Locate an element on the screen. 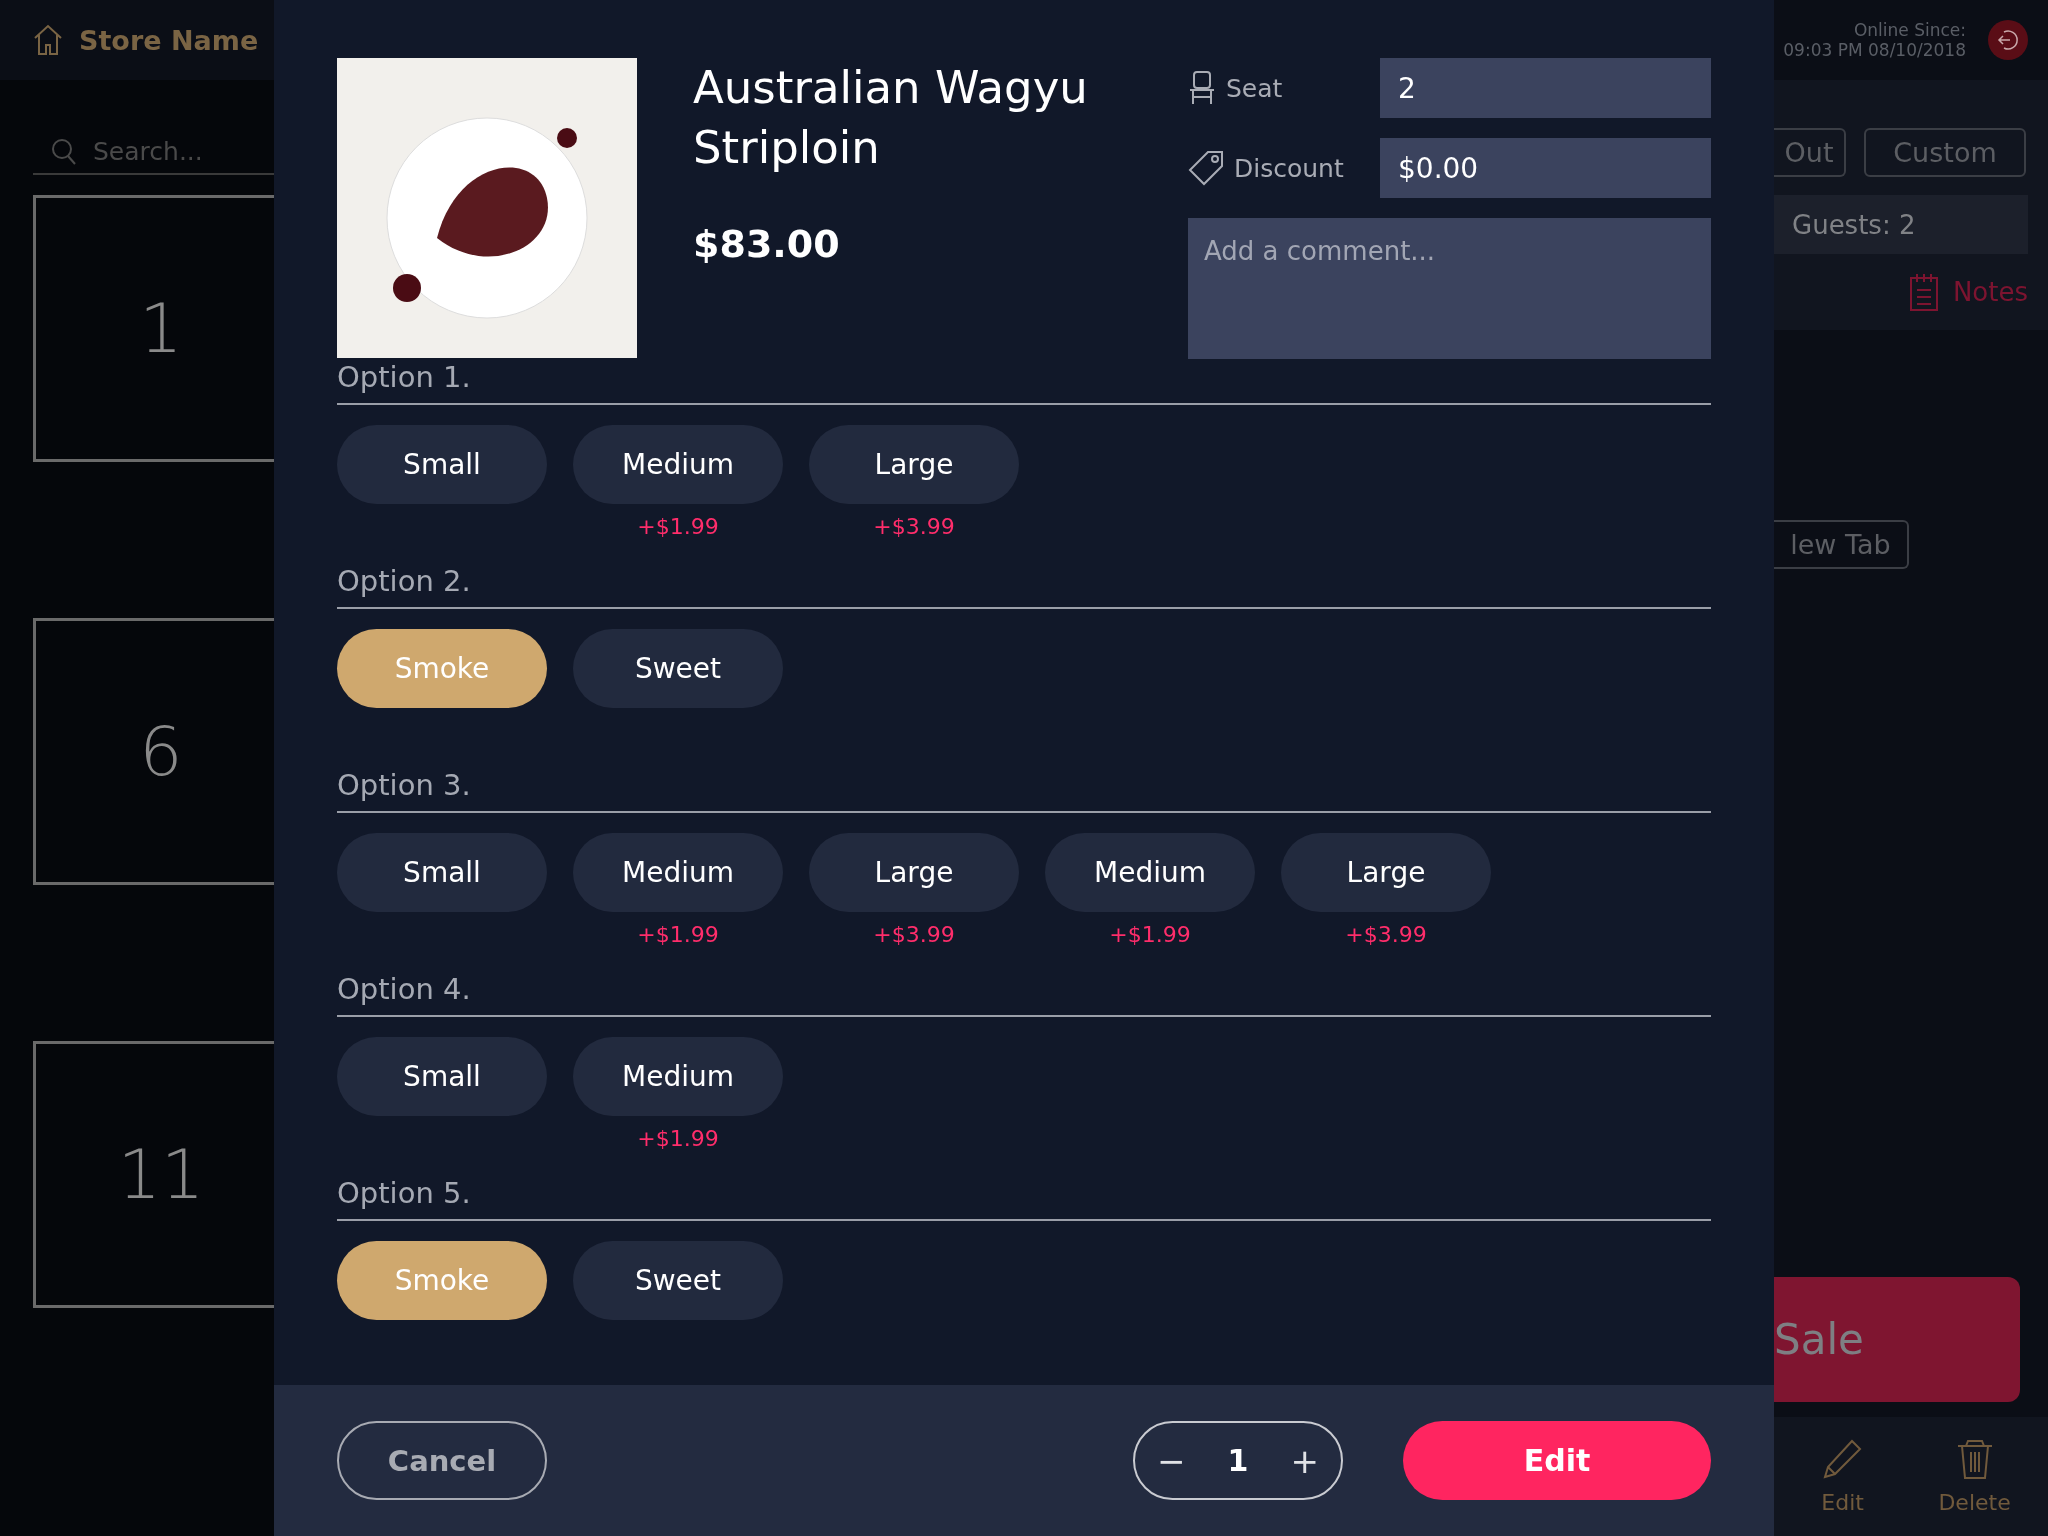  input-field: $0.00 is located at coordinates (1545, 168).